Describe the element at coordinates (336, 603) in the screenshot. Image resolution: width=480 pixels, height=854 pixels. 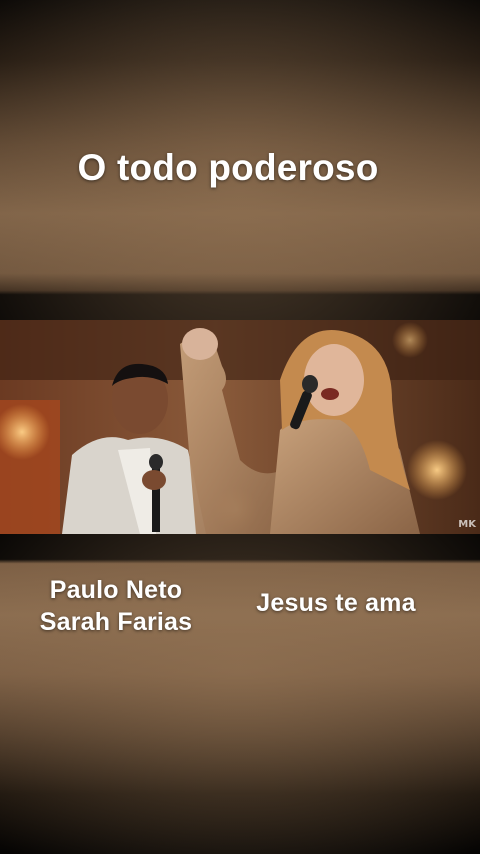
I see `tagline-text: Jesus te ama` at that location.